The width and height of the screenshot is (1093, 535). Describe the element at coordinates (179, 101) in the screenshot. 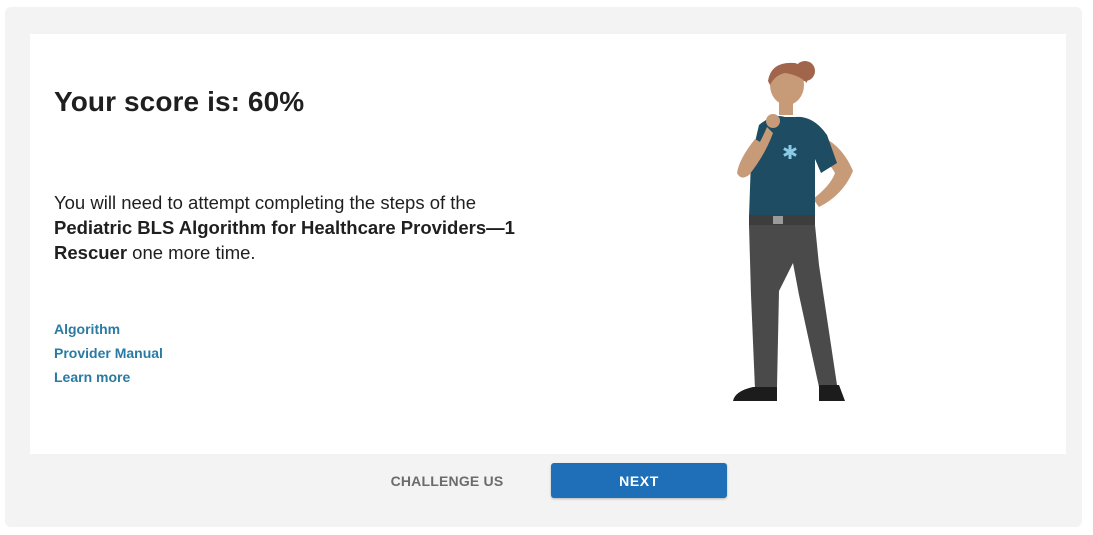

I see `score-heading: Your score is: 60%` at that location.